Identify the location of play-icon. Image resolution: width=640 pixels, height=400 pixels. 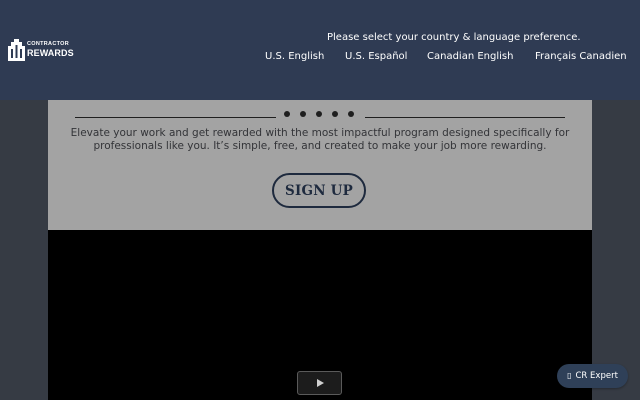
(320, 383).